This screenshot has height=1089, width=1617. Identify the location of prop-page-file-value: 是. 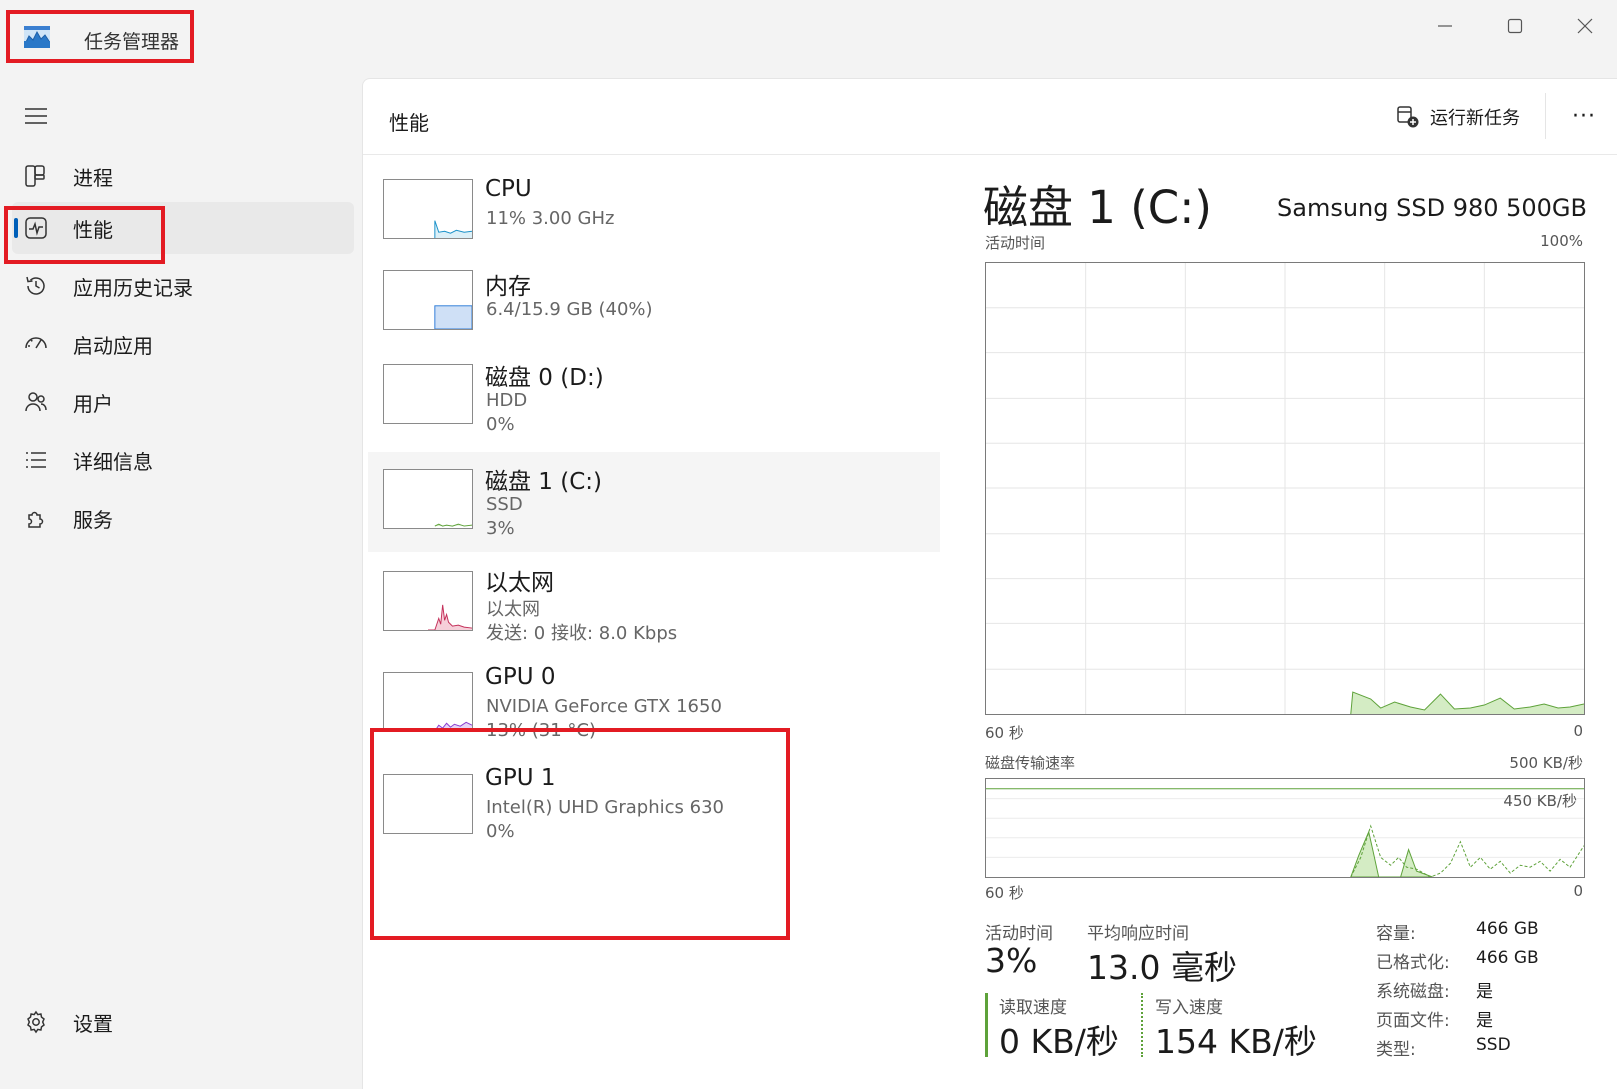
(1484, 1021).